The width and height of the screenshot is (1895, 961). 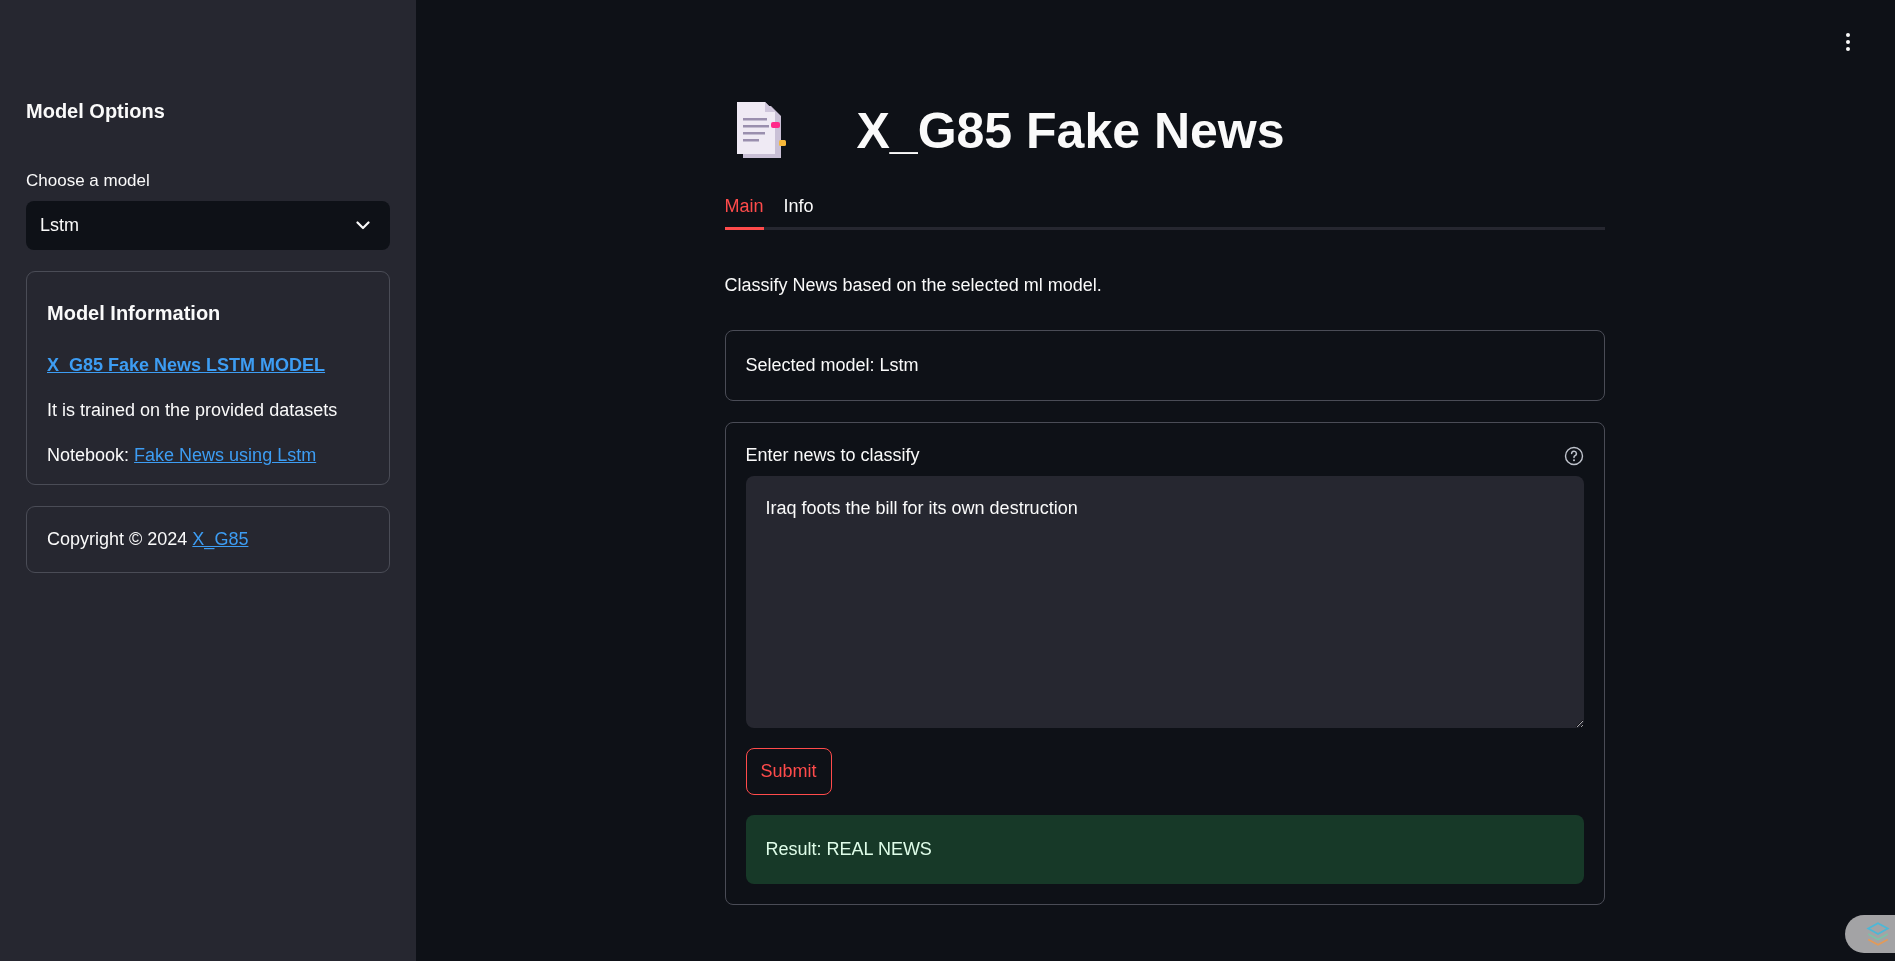 What do you see at coordinates (193, 410) in the screenshot?
I see `description-text: It is trained on the provided datasets` at bounding box center [193, 410].